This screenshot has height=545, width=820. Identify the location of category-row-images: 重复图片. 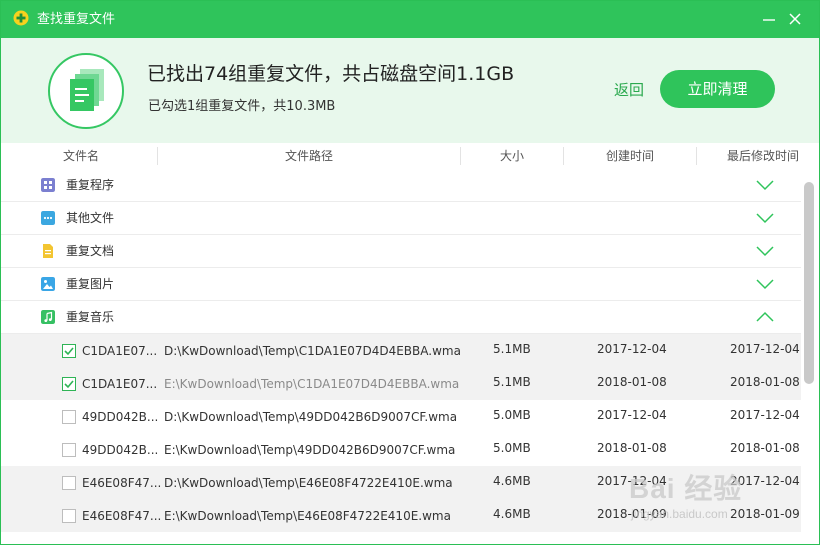
(401, 284).